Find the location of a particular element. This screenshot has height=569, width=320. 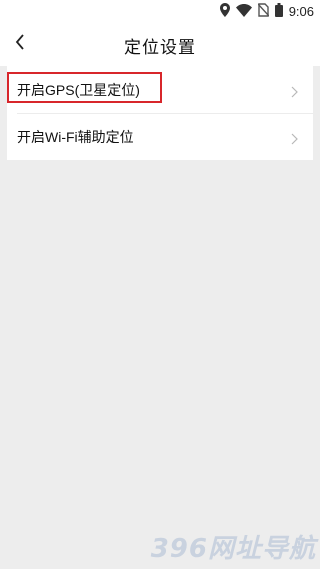

nav-bar: 定位设置 is located at coordinates (160, 44).